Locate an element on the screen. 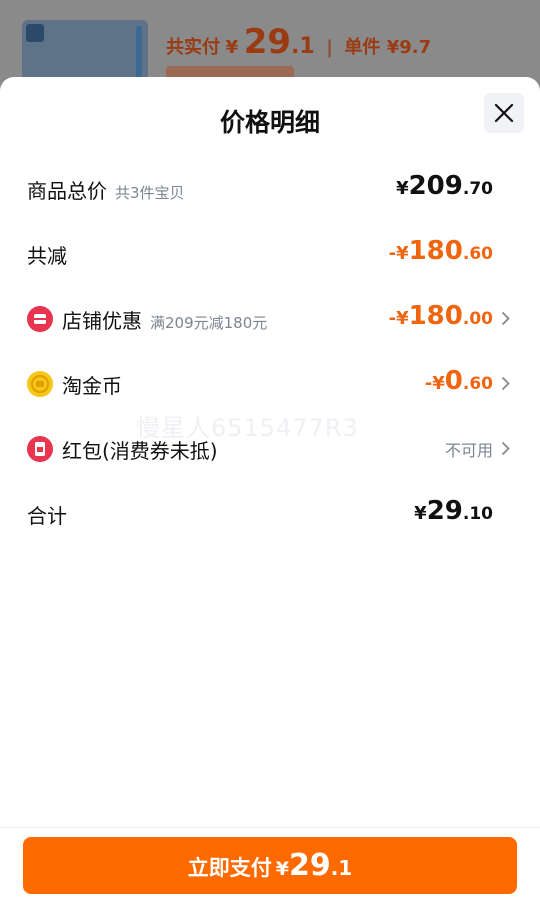 The width and height of the screenshot is (540, 916). total-discount-amount: -¥180.60 is located at coordinates (441, 251).